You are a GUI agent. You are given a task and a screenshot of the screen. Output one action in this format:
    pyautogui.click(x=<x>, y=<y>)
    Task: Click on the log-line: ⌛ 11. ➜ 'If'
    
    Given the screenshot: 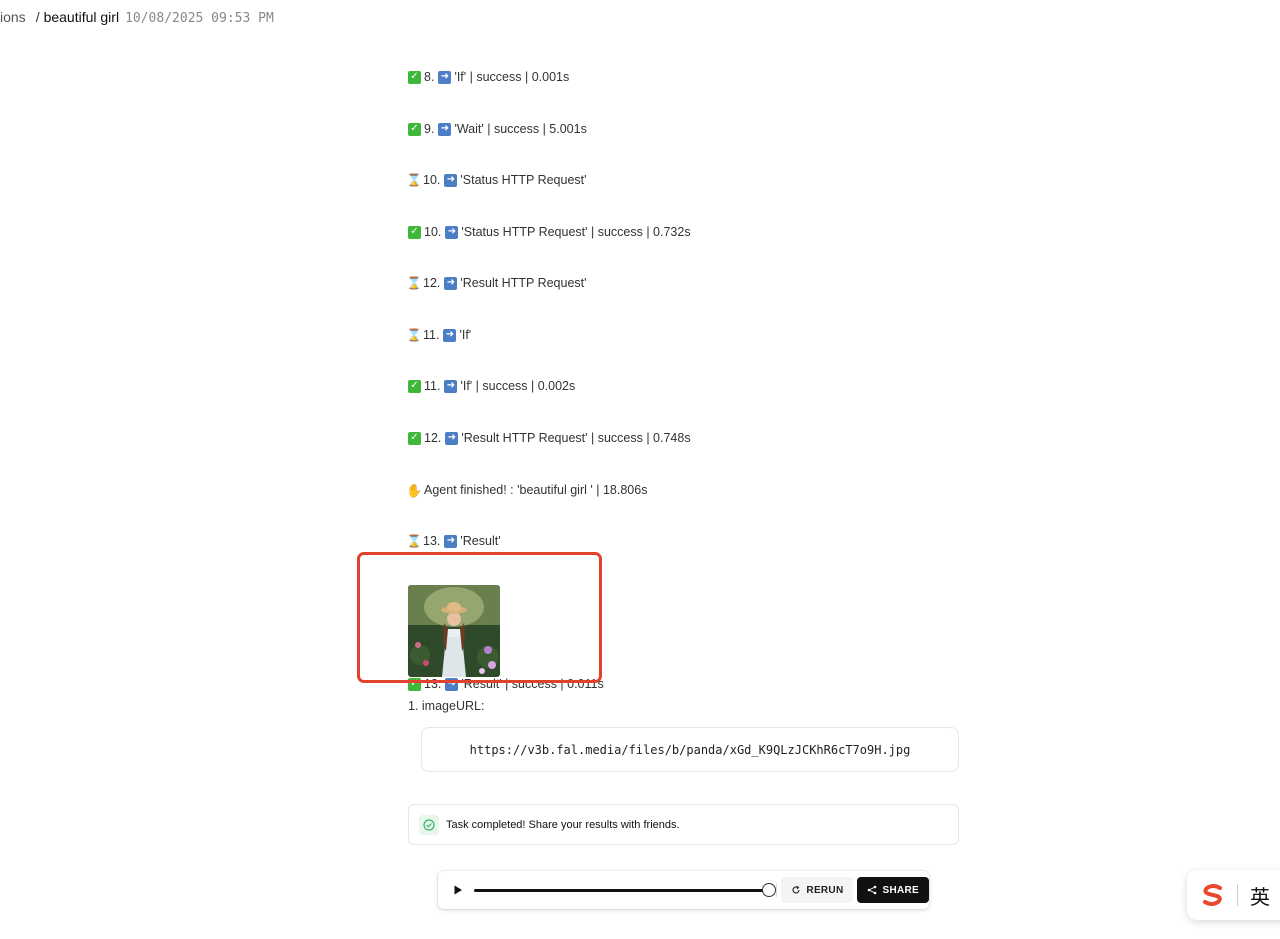 What is the action you would take?
    pyautogui.click(x=439, y=335)
    